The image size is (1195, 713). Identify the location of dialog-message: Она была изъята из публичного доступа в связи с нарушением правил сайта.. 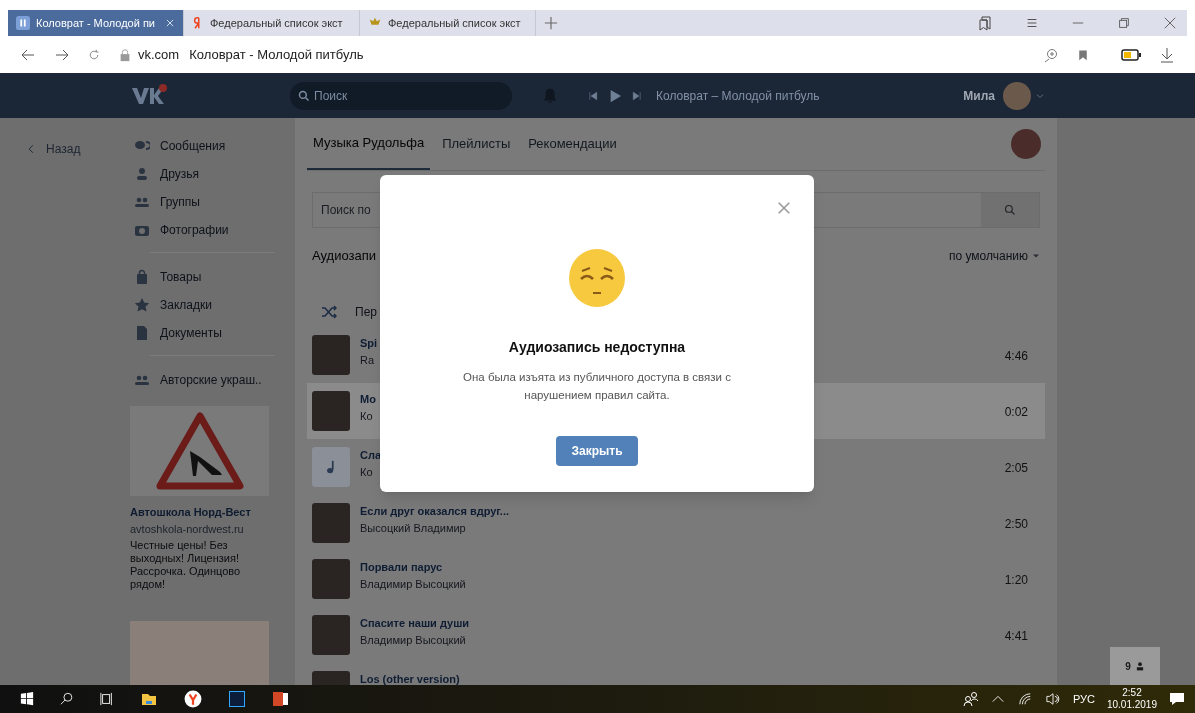
(597, 386).